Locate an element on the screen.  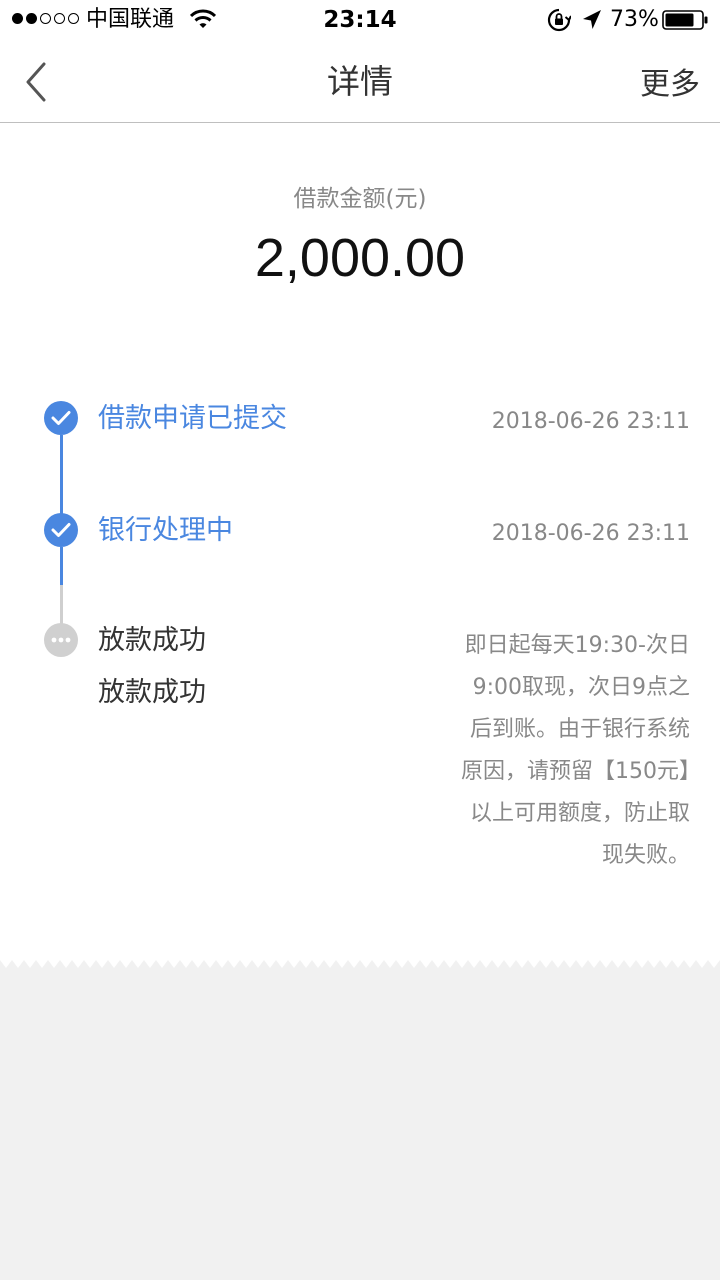
location-arrow-icon is located at coordinates (592, 22).